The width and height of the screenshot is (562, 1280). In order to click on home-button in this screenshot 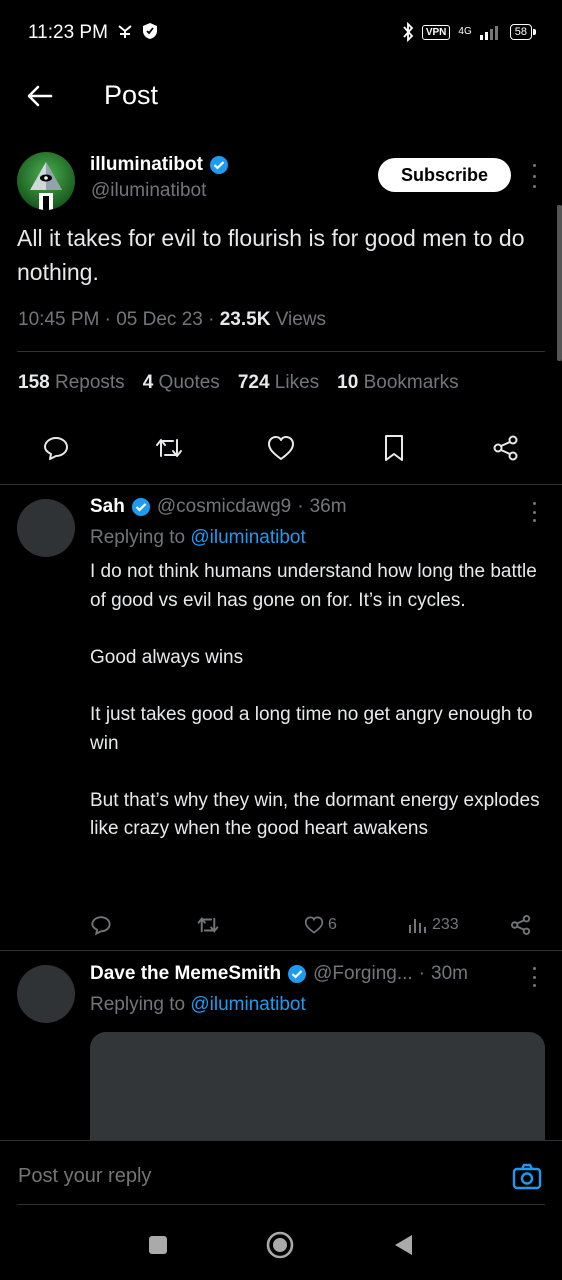, I will do `click(280, 1245)`.